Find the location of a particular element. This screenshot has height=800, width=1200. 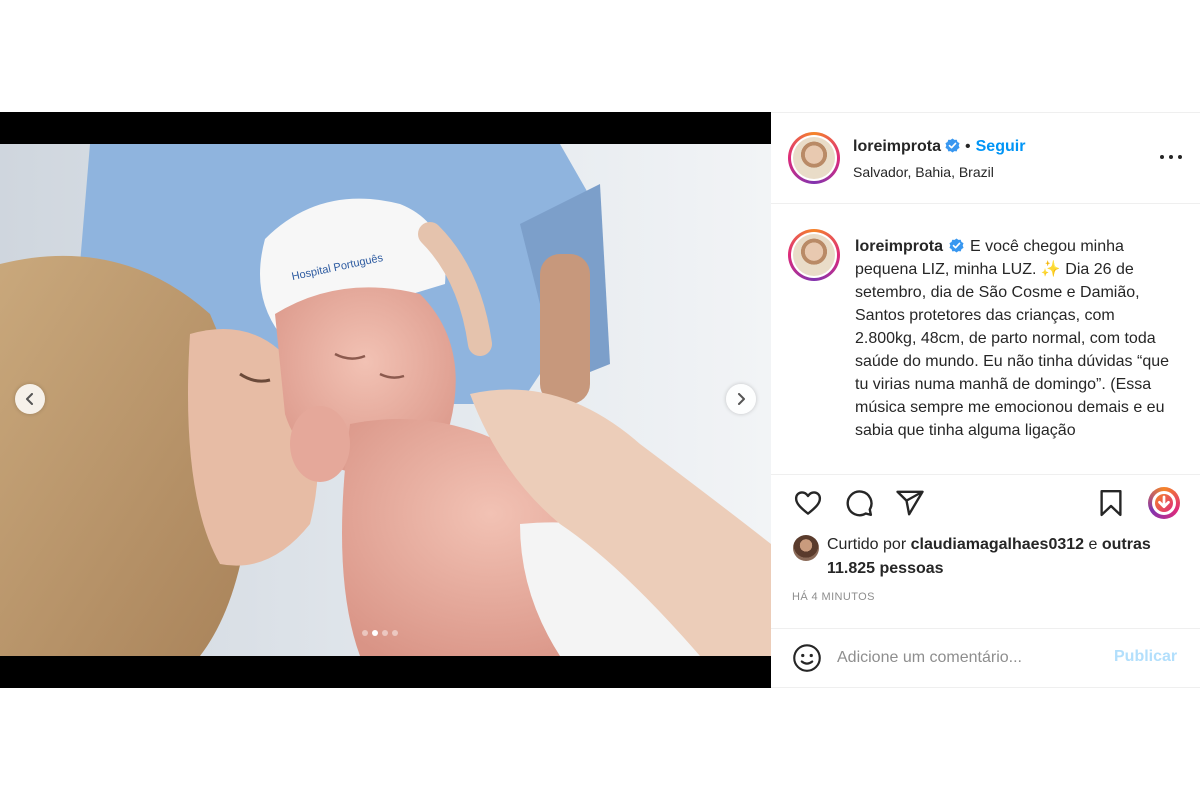

heart-icon is located at coordinates (808, 503).